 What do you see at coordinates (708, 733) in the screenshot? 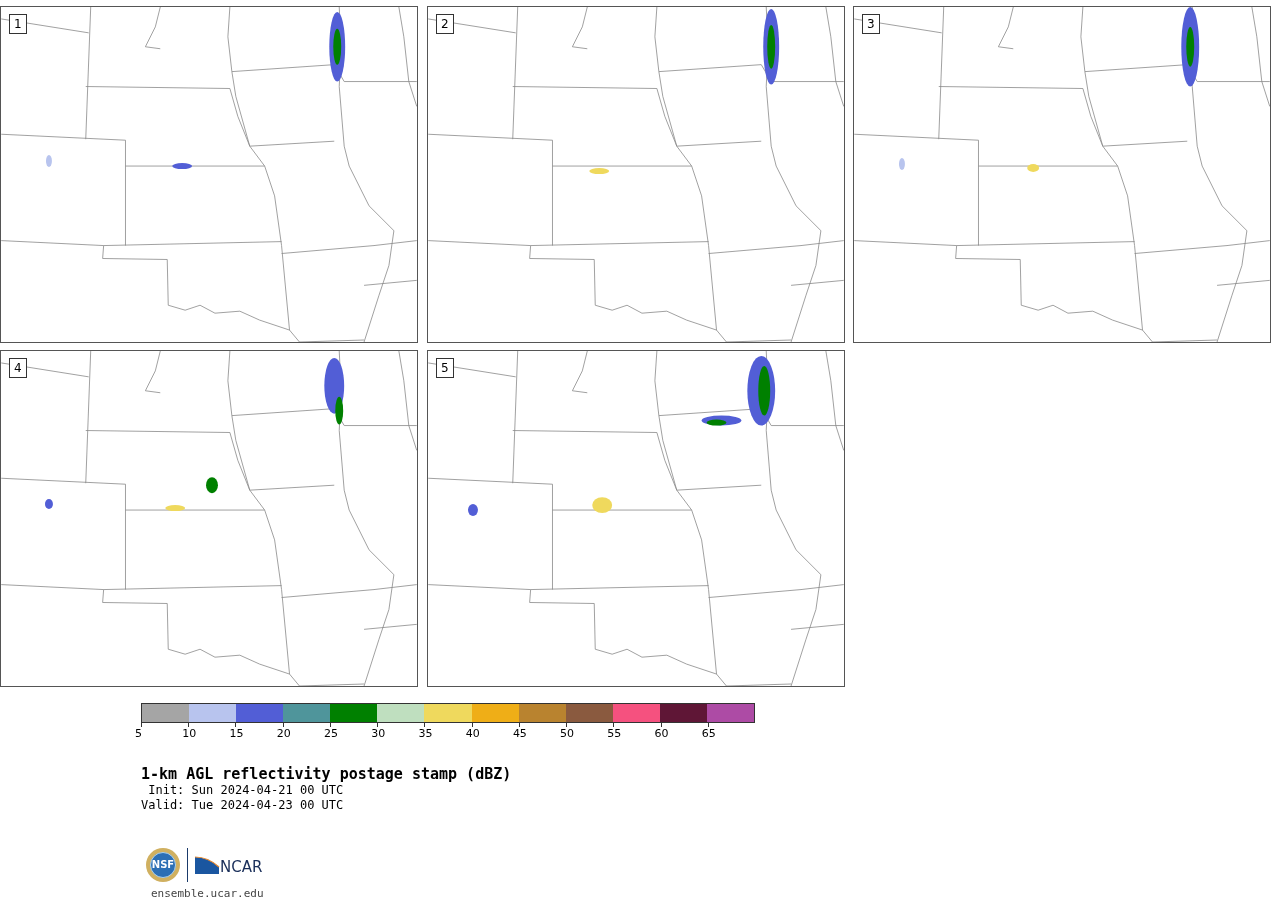
I see `tick-label: 65` at bounding box center [708, 733].